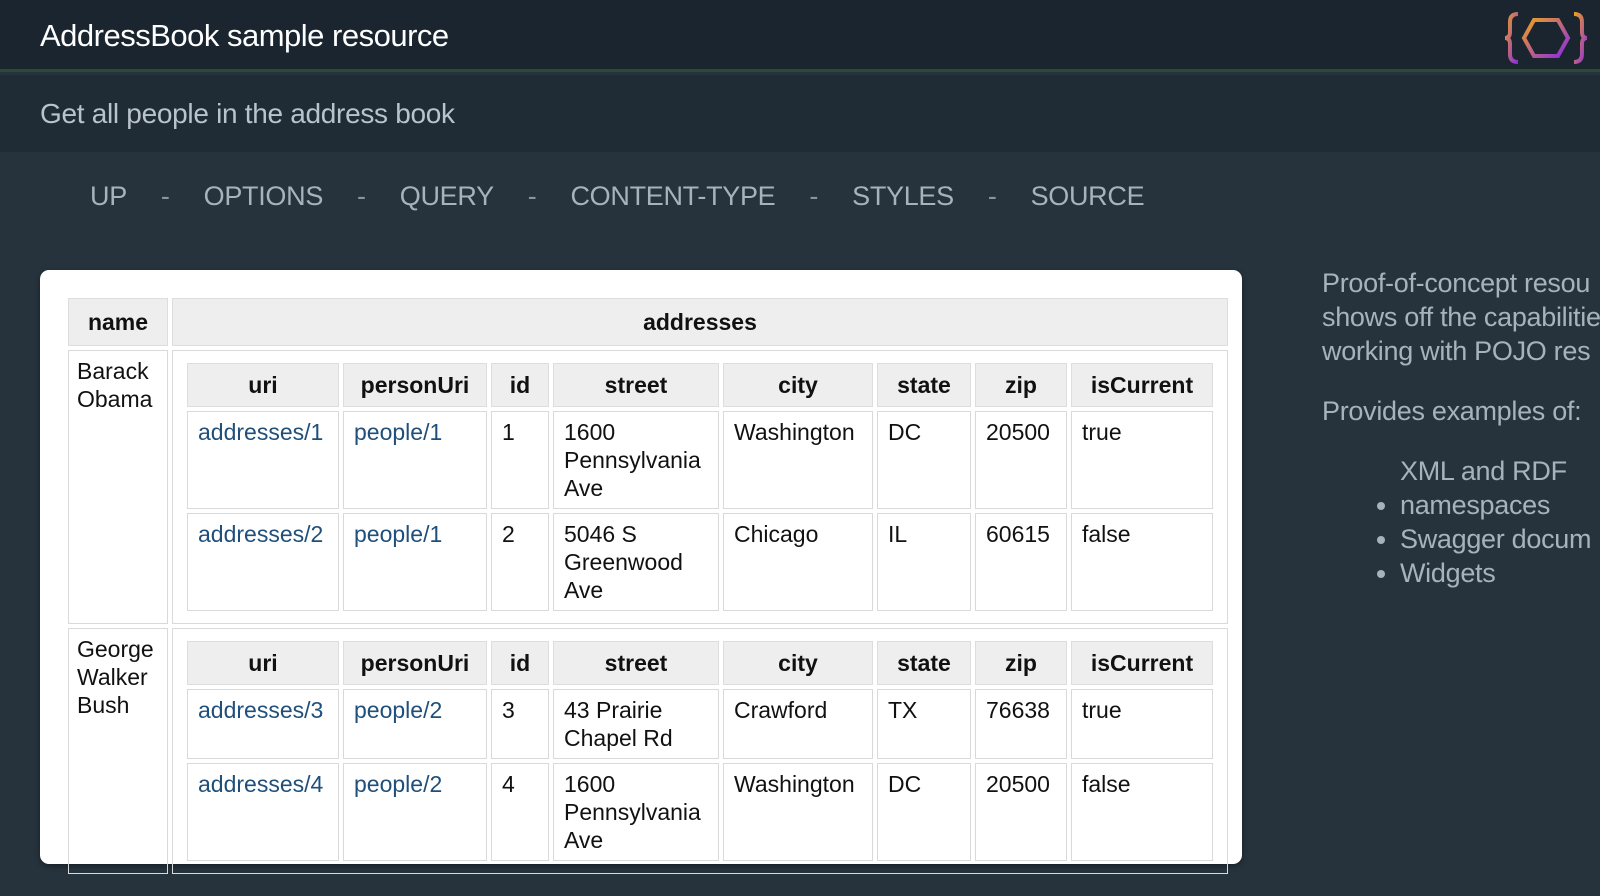  Describe the element at coordinates (1500, 539) in the screenshot. I see `example-item: Swagger docum` at that location.